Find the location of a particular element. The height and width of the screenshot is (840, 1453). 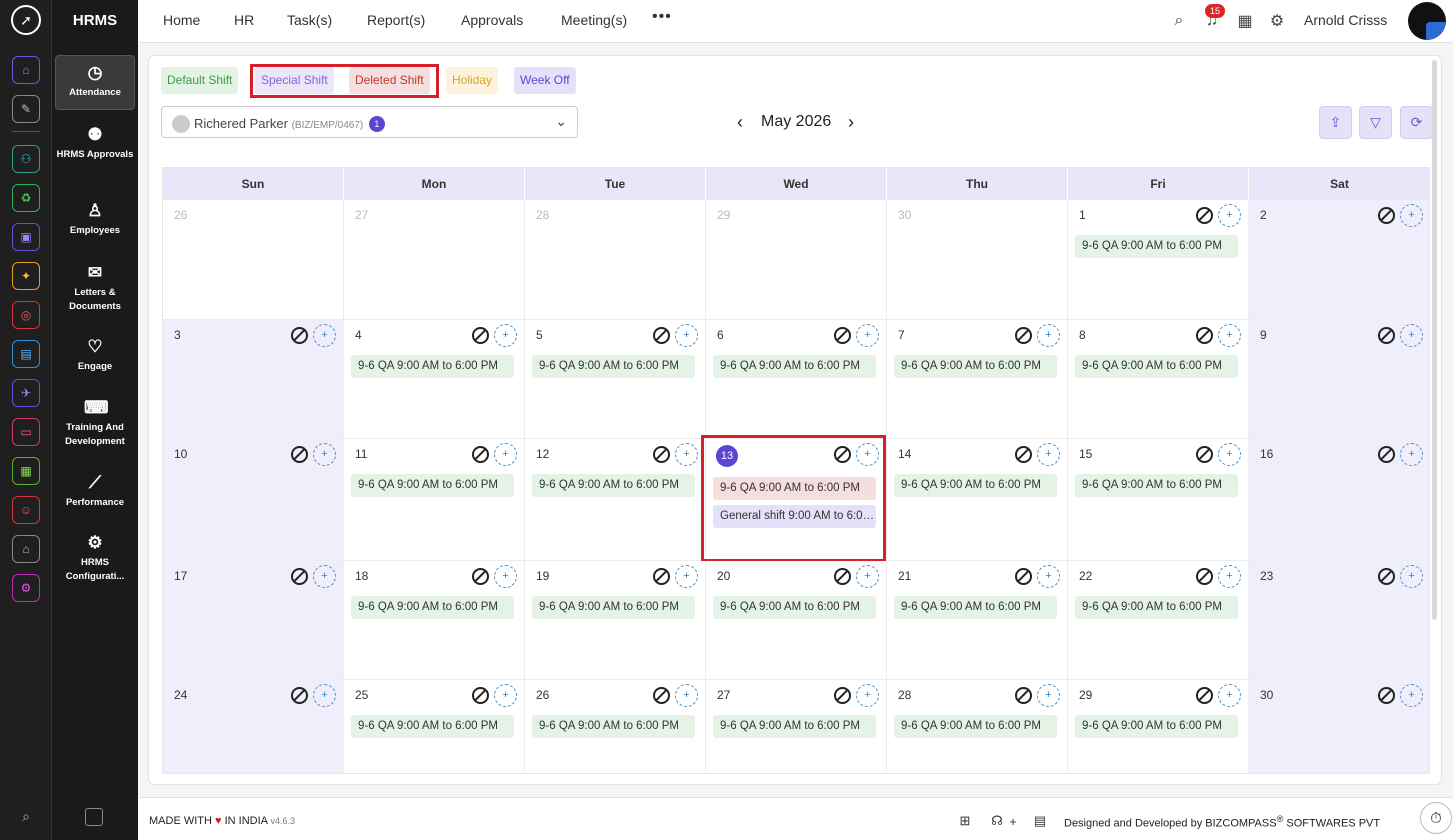

calendar-day-cell: 28 is located at coordinates (615, 260).